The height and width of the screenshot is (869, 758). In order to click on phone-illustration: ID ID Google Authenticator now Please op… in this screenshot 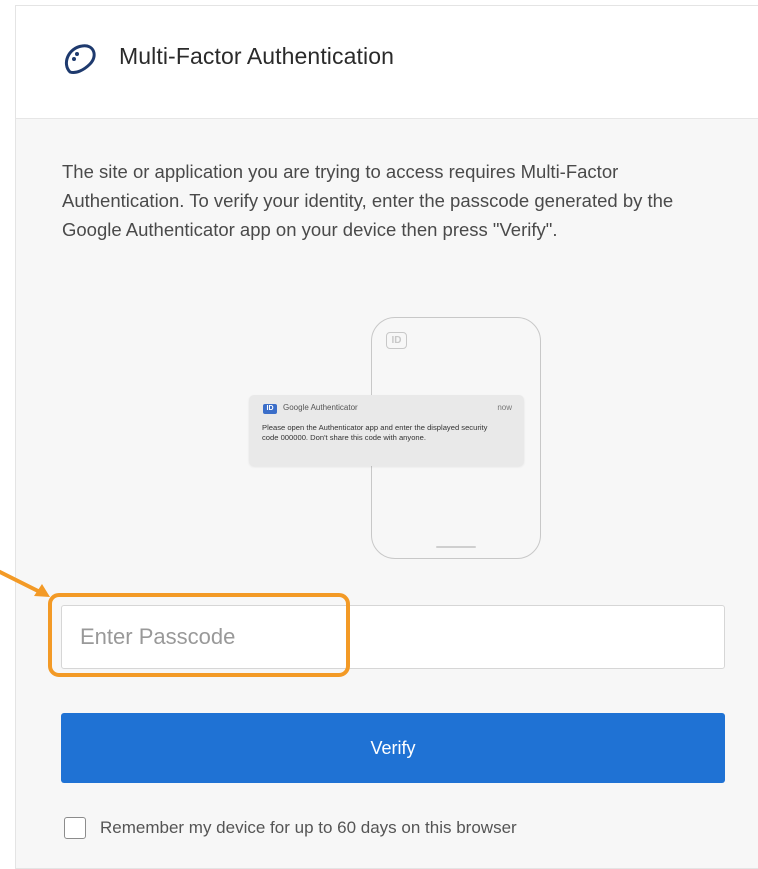, I will do `click(396, 440)`.